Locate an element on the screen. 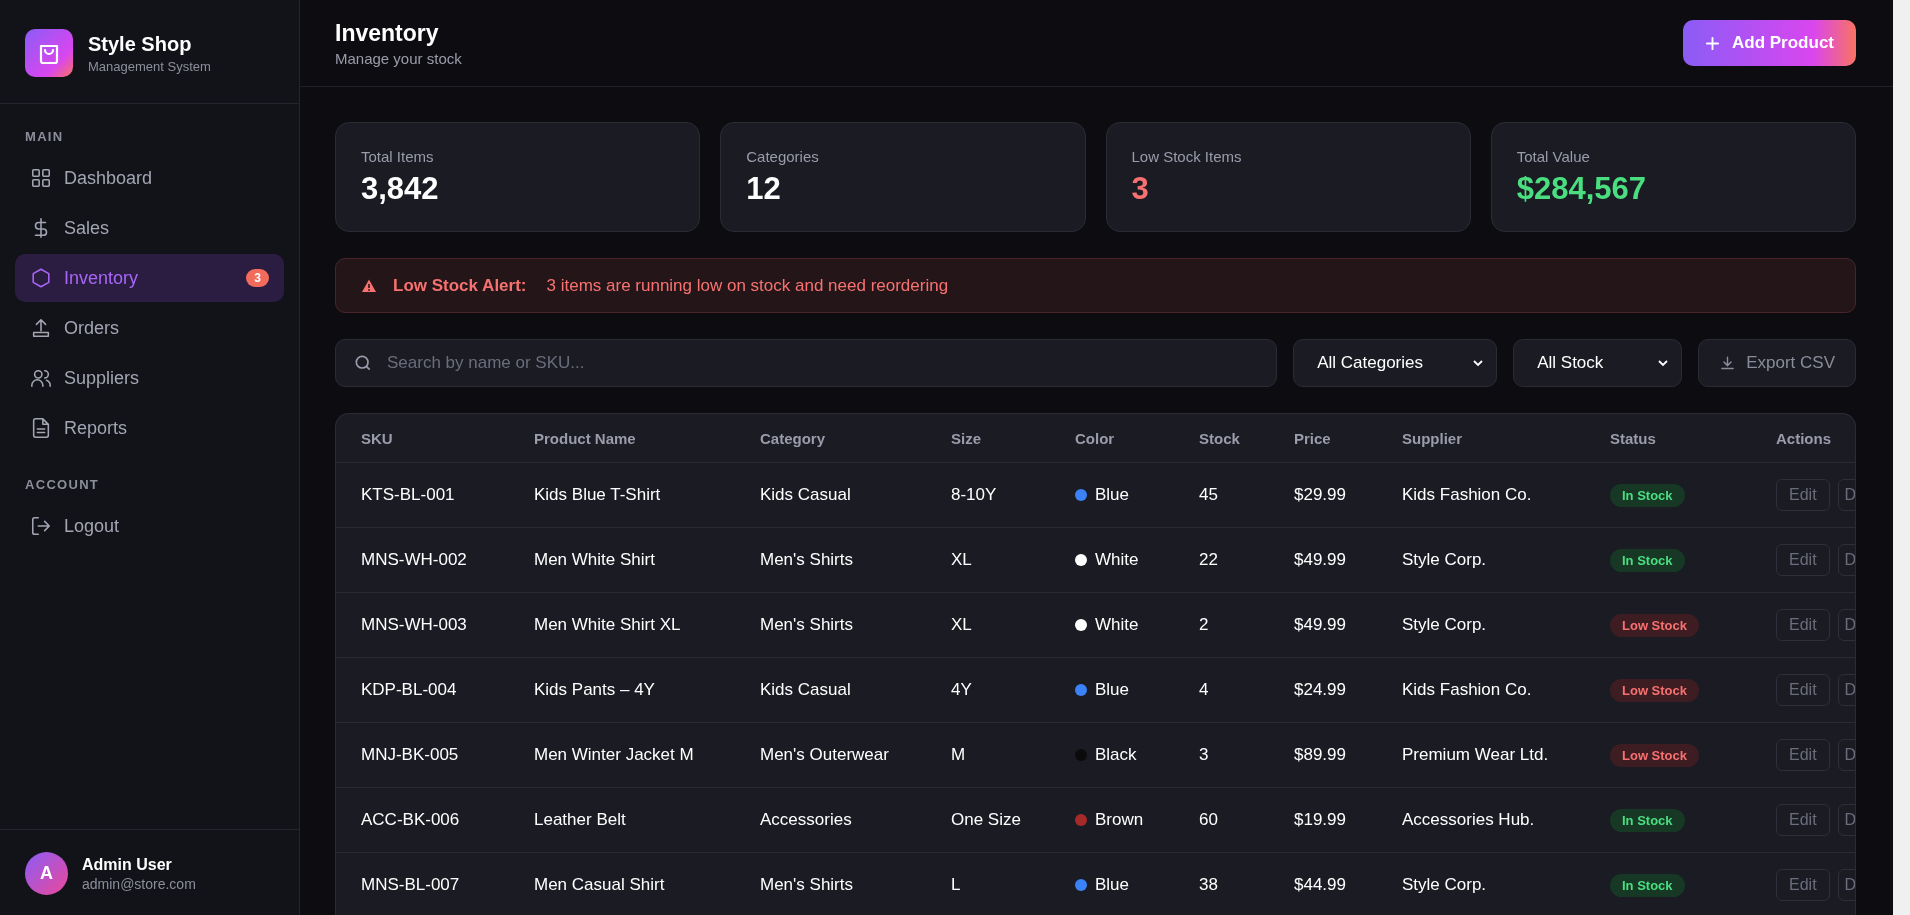 The width and height of the screenshot is (1910, 915). table-cell: ACC-BK-006 is located at coordinates (410, 819).